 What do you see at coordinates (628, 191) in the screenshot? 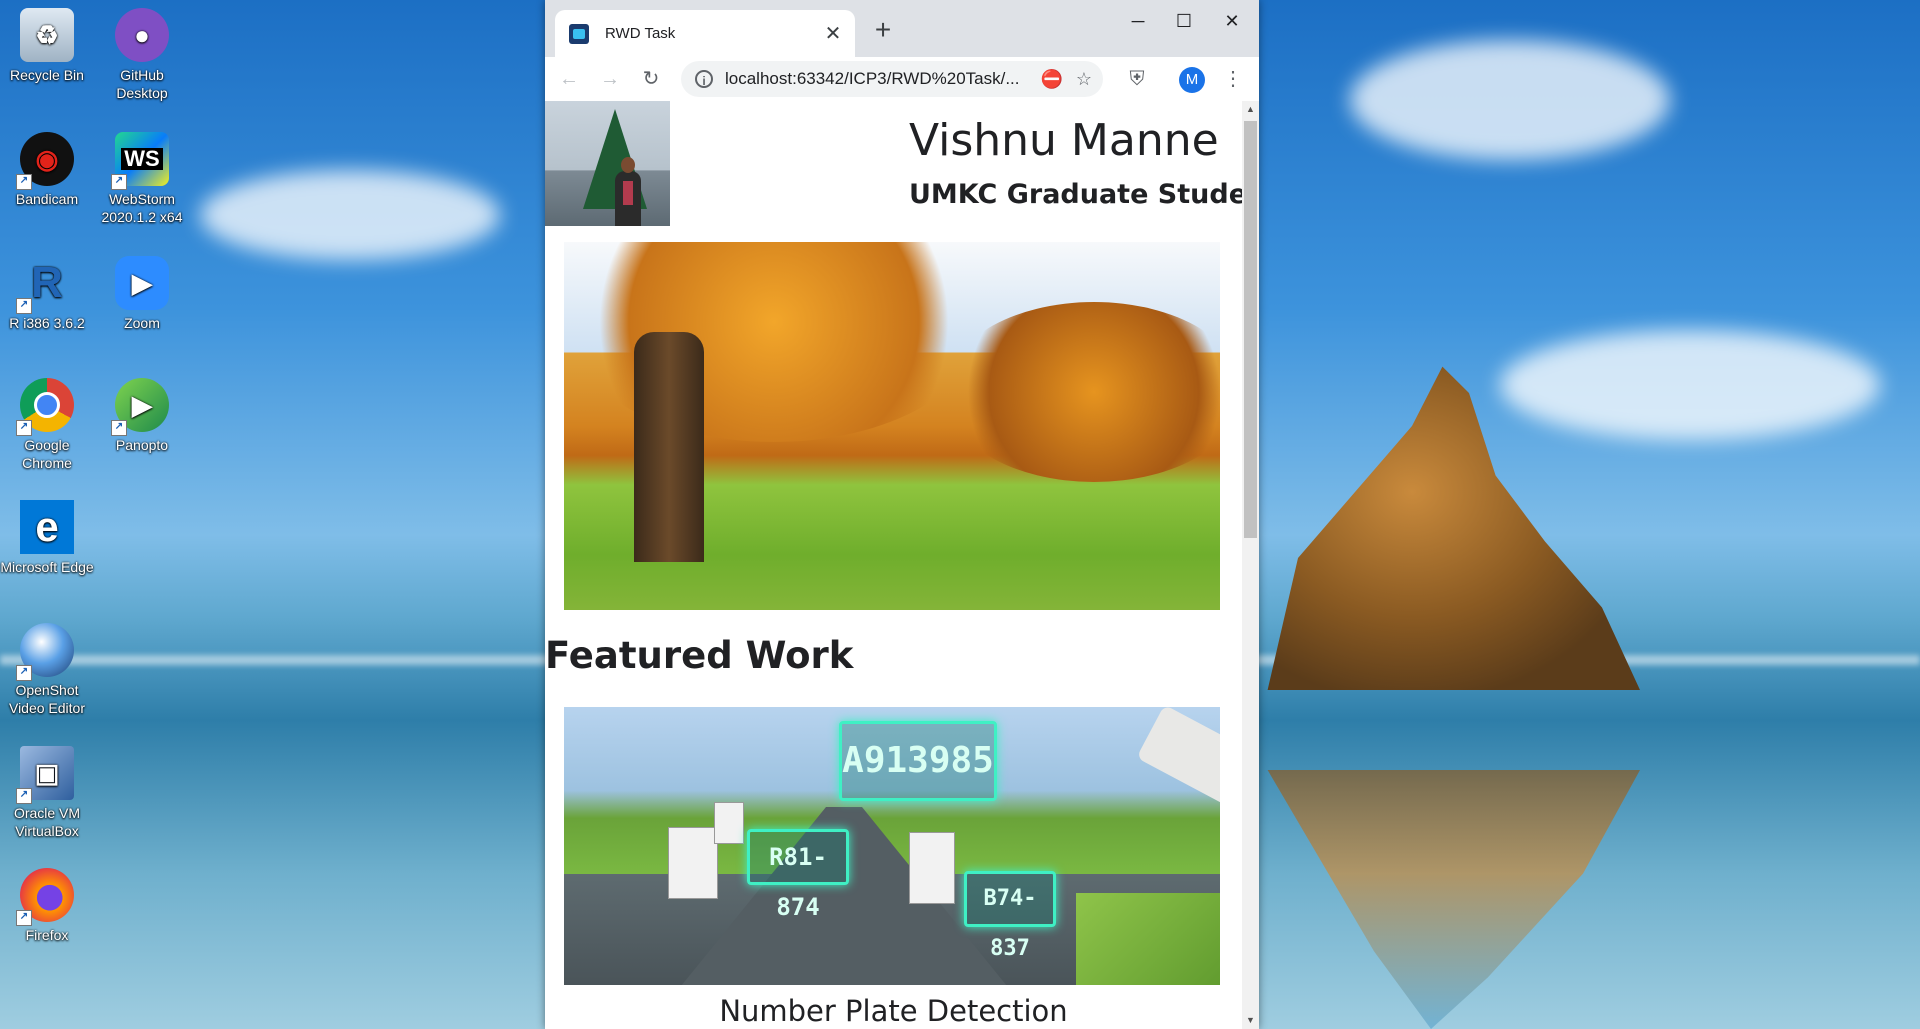
I see `person-image` at bounding box center [628, 191].